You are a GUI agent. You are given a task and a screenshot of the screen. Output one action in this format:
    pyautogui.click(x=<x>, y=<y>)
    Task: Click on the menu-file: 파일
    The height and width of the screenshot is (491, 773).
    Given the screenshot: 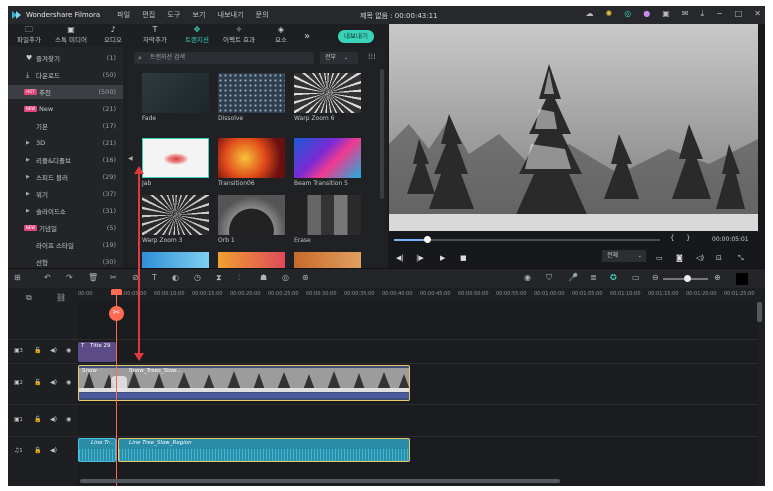 What is the action you would take?
    pyautogui.click(x=123, y=15)
    